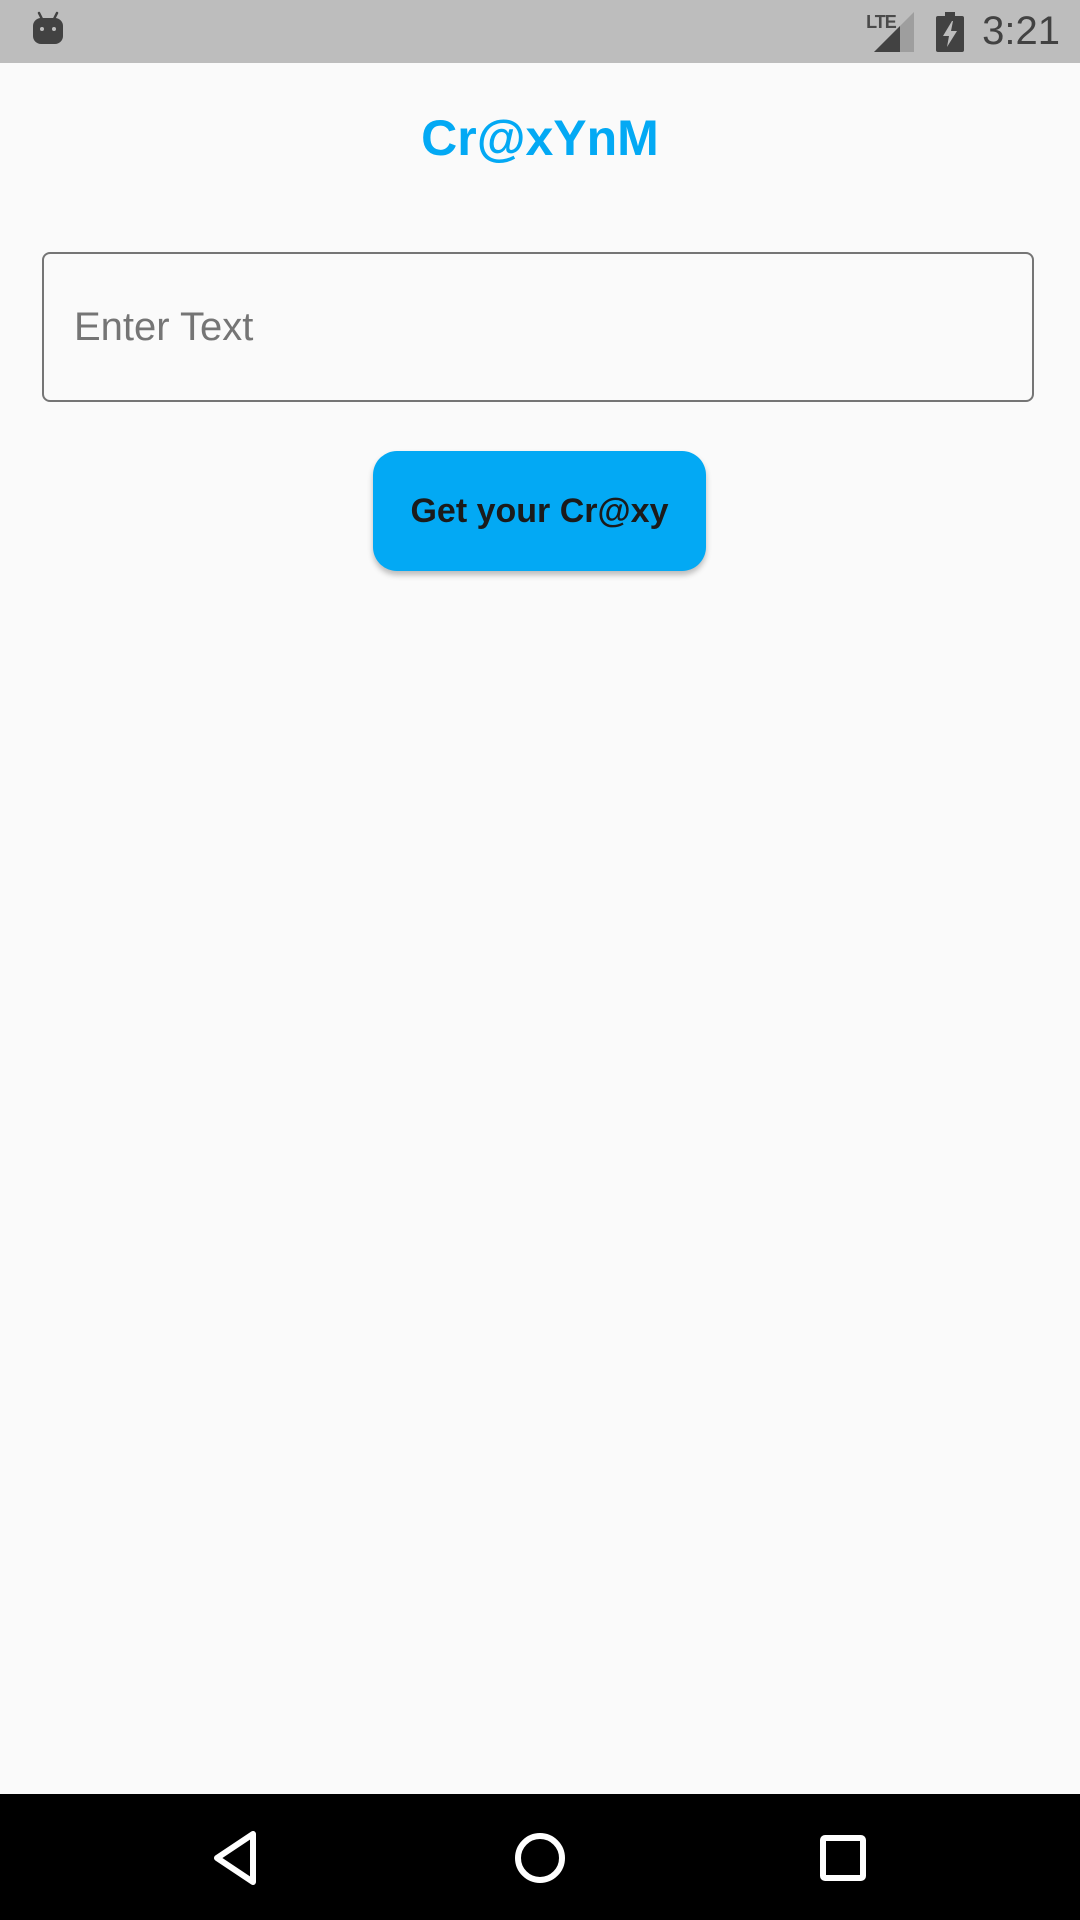 This screenshot has height=1920, width=1080. I want to click on status-icons: LTE 3:21, so click(963, 31).